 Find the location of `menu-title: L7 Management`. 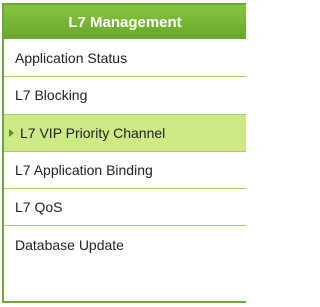

menu-title: L7 Management is located at coordinates (125, 22).